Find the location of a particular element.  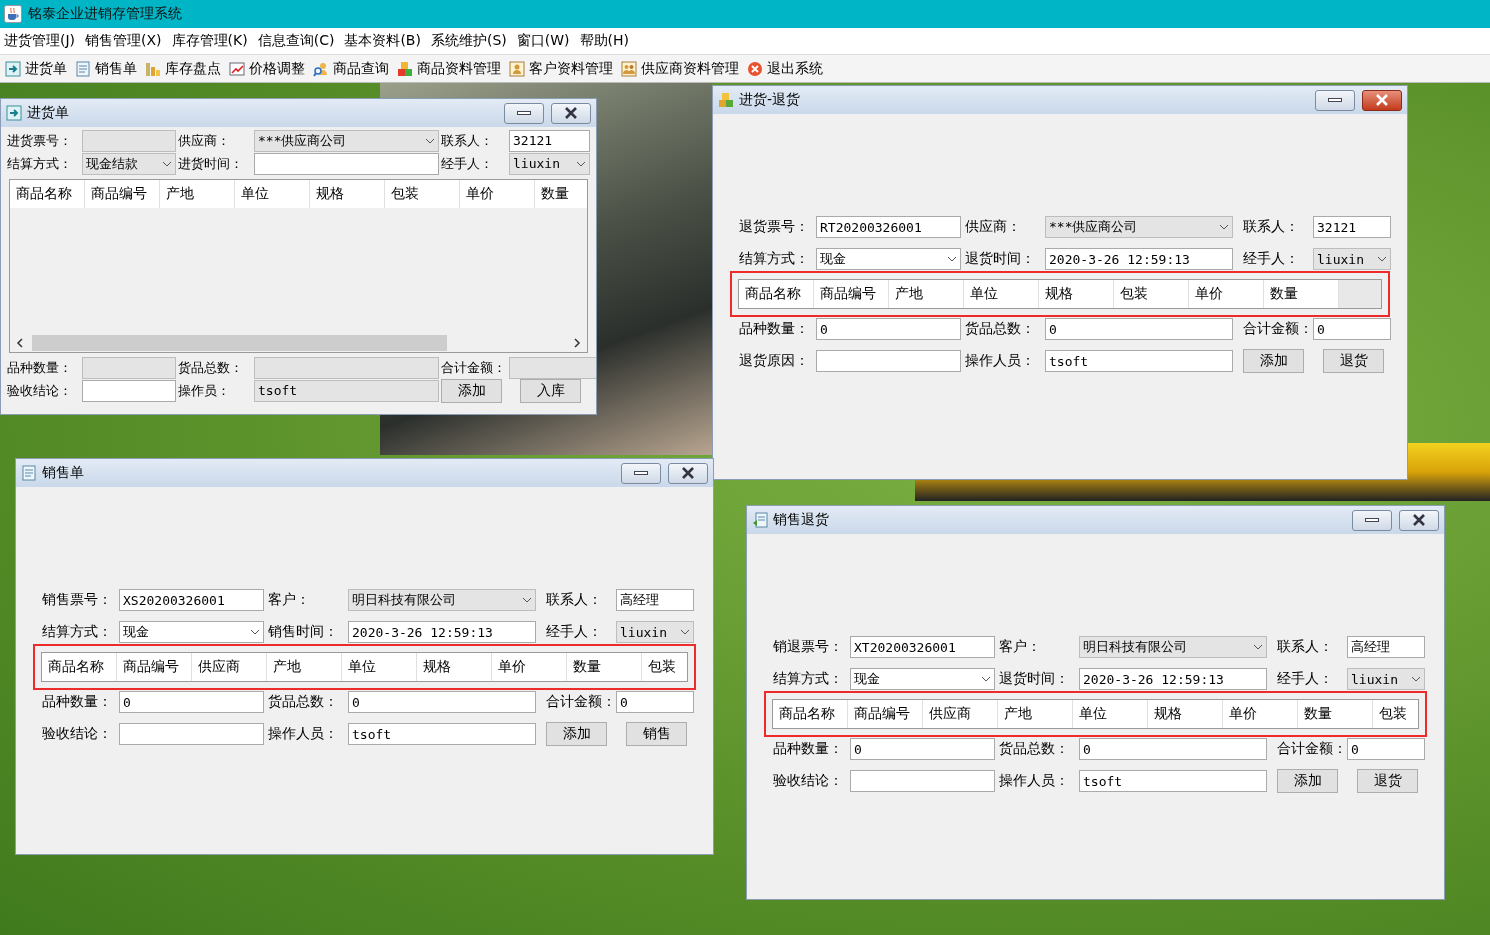

menu-item: 窗口(W) is located at coordinates (543, 41).